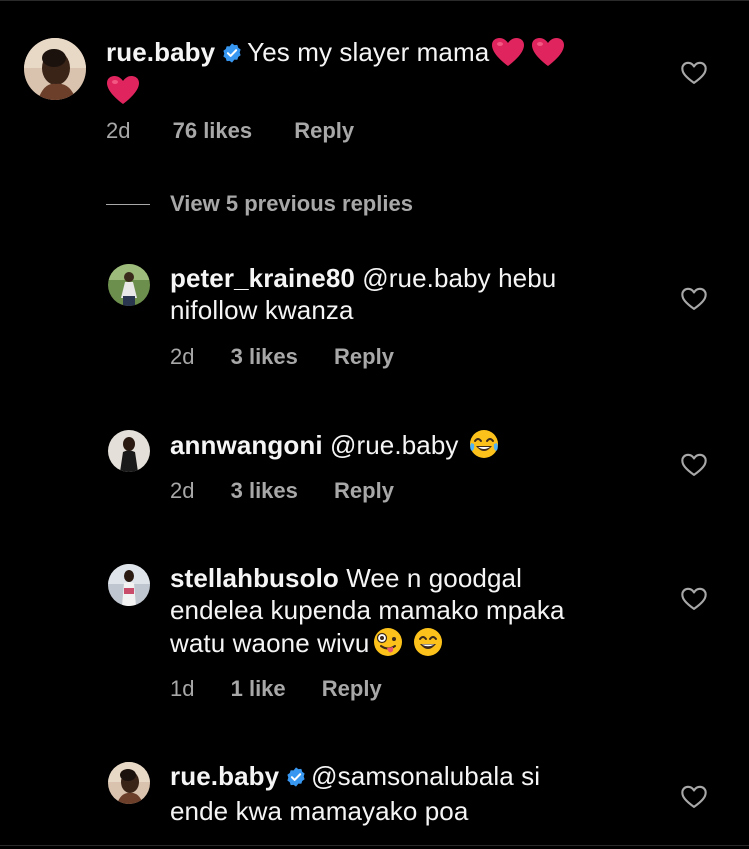 The width and height of the screenshot is (749, 849). What do you see at coordinates (213, 130) in the screenshot?
I see `likes-count: 76 likes` at bounding box center [213, 130].